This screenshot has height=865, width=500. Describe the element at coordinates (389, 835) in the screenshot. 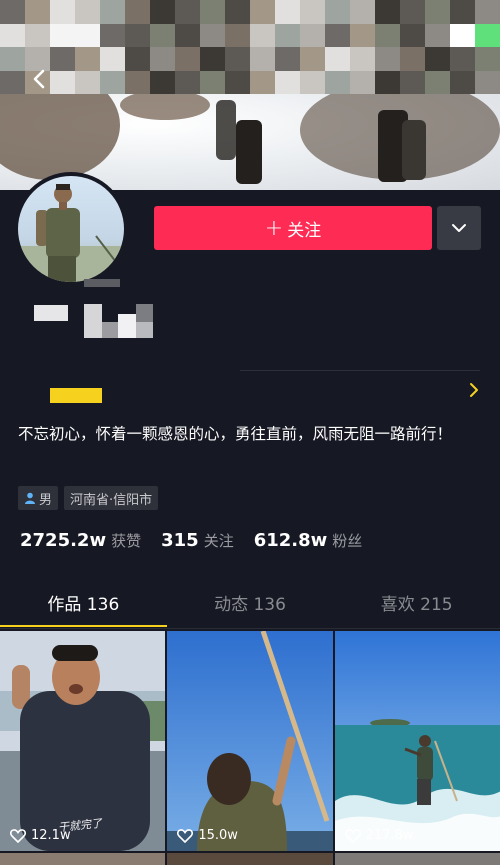

I see `video-likes-value: 217.8w` at that location.